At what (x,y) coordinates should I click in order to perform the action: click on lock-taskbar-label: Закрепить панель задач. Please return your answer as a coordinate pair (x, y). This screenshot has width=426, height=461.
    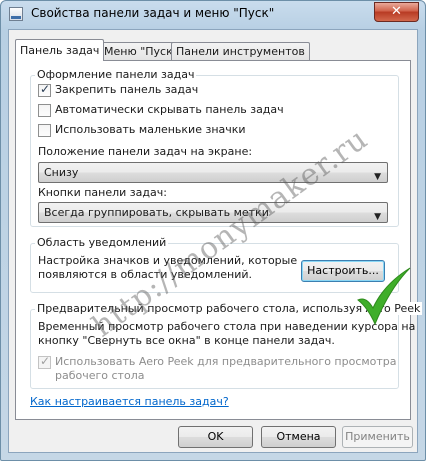
    Looking at the image, I should click on (126, 89).